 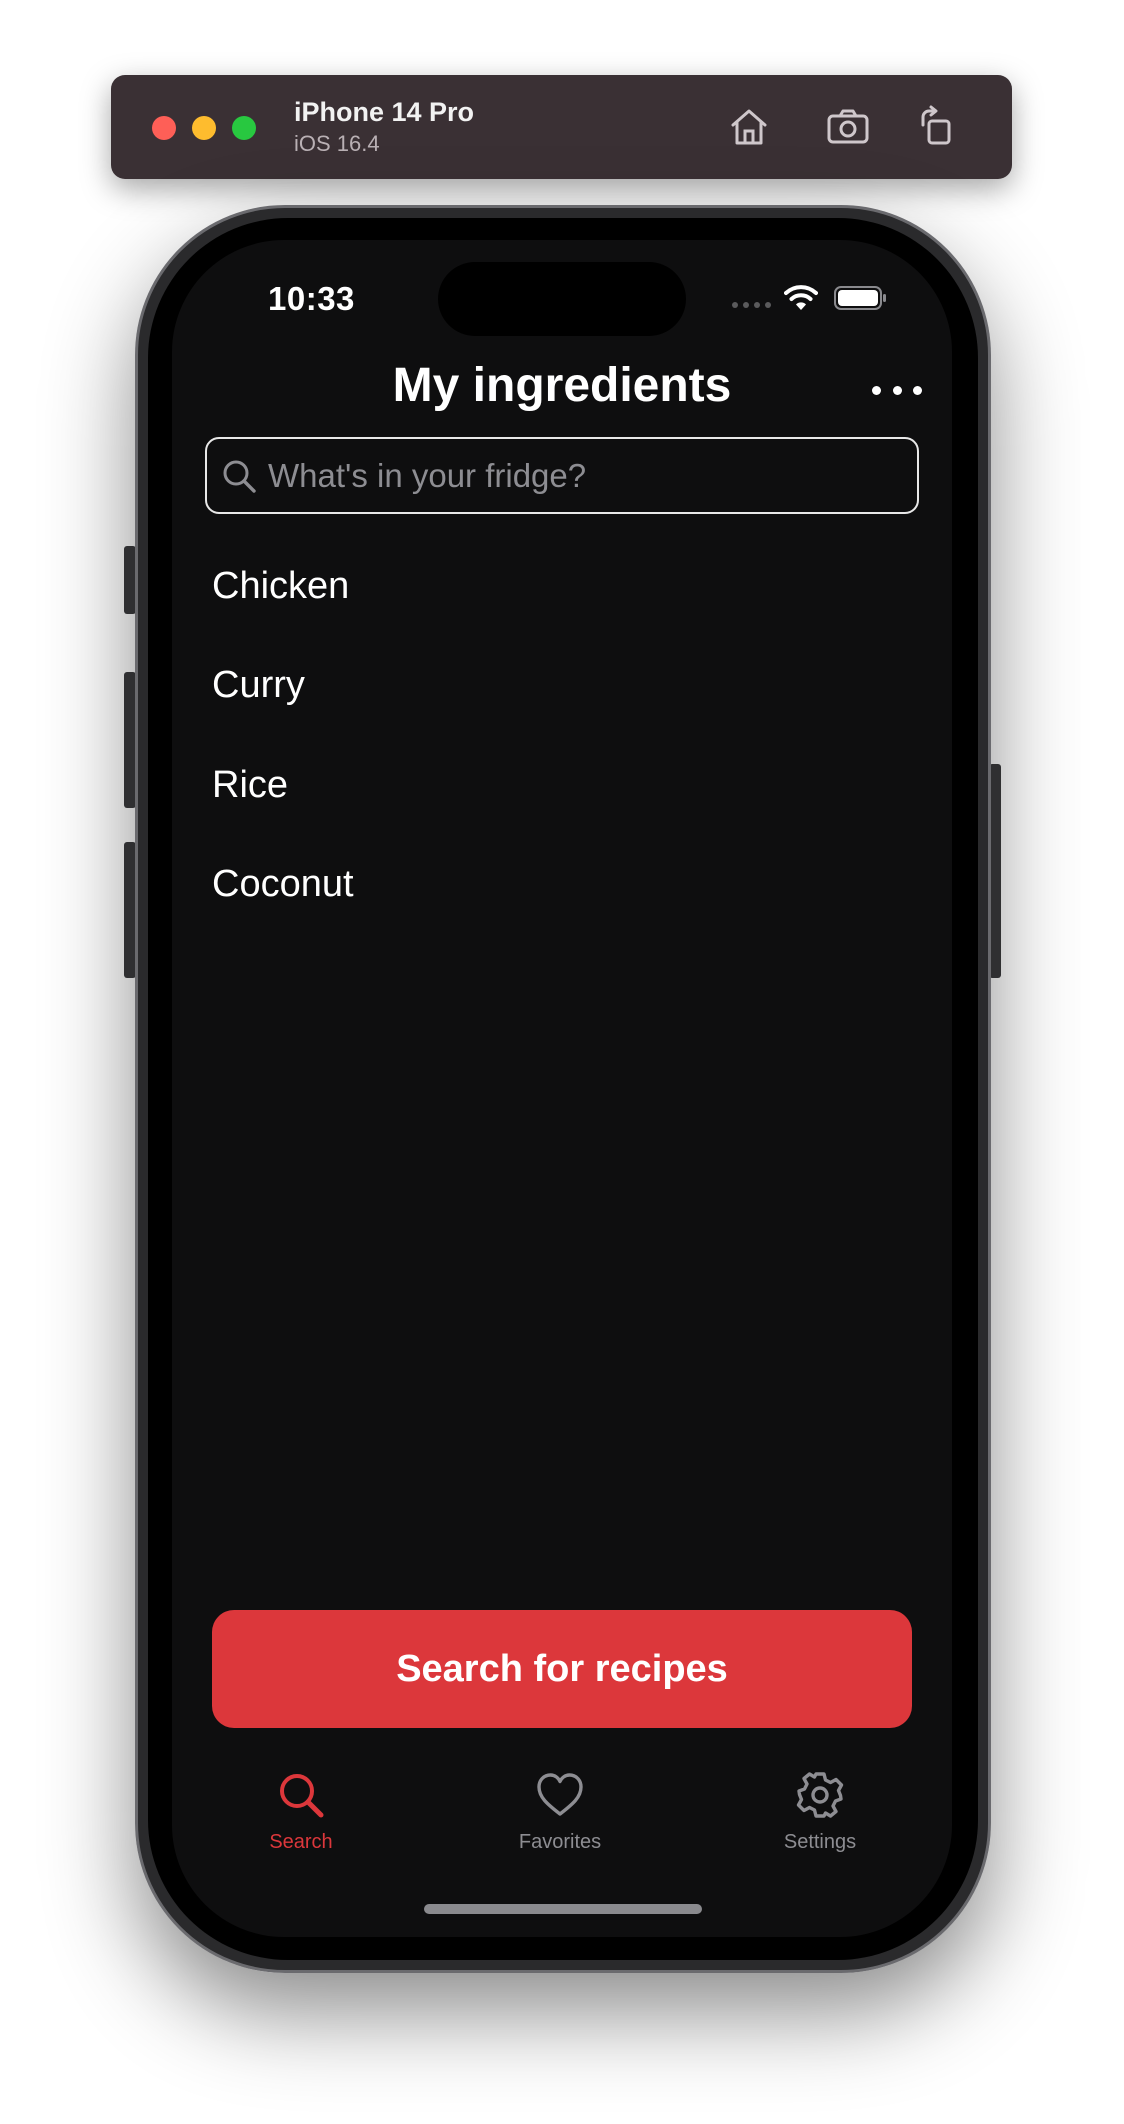 What do you see at coordinates (562, 706) in the screenshot?
I see `ingredient-item: Curry` at bounding box center [562, 706].